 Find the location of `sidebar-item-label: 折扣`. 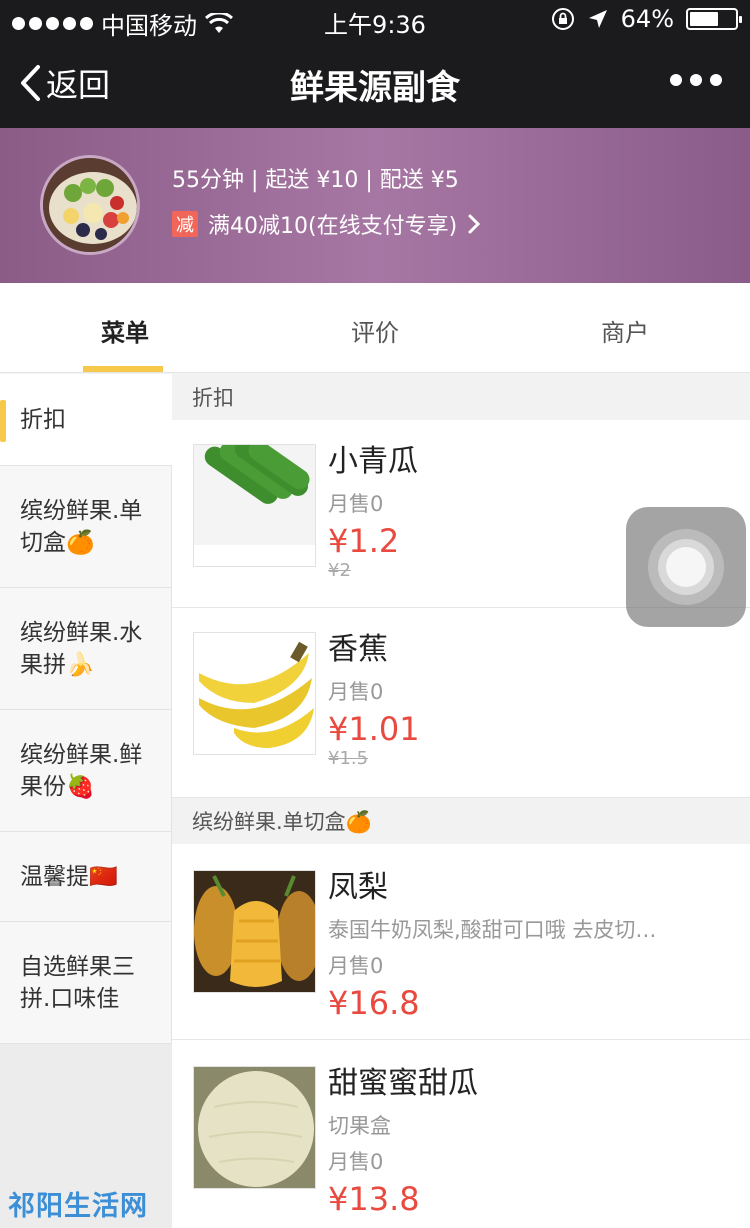

sidebar-item-label: 折扣 is located at coordinates (43, 419).